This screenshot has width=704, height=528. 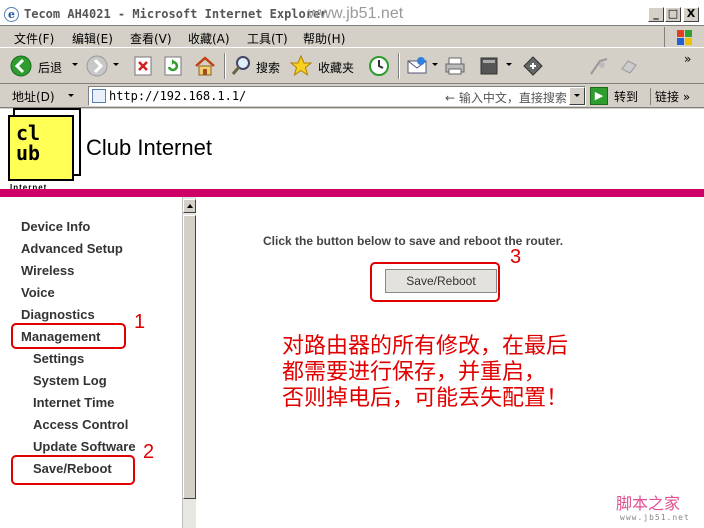 I want to click on discuss-icon, so click(x=533, y=66).